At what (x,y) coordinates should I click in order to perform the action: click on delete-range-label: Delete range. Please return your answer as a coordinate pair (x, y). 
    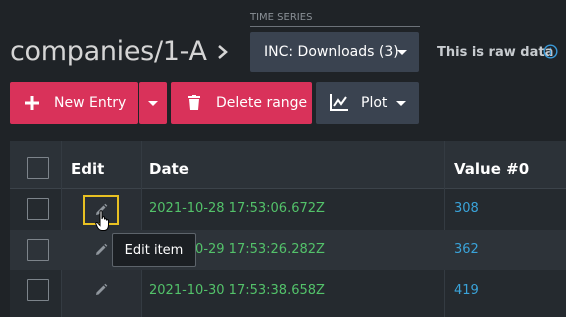
    Looking at the image, I should click on (262, 103).